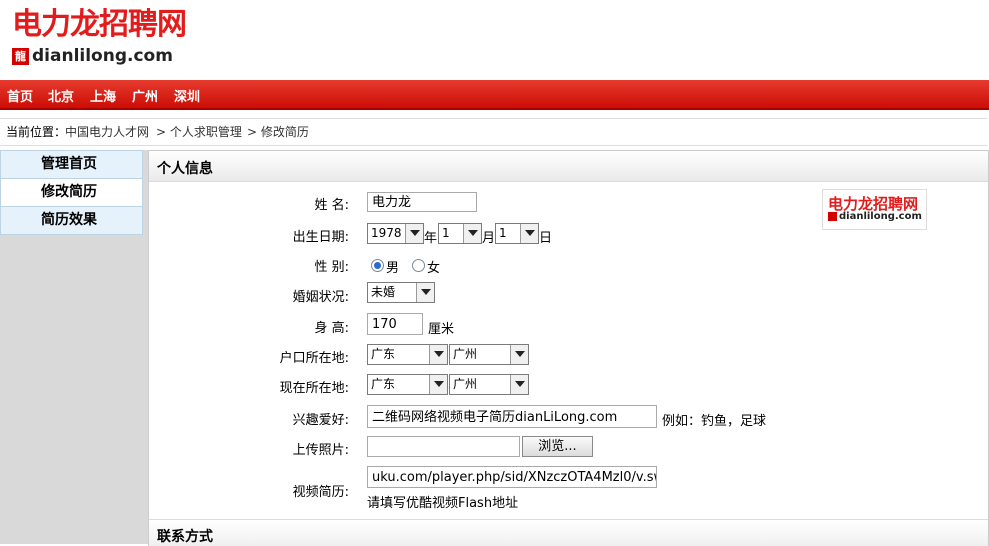 The image size is (989, 546). What do you see at coordinates (489, 238) in the screenshot?
I see `month-unit: 月` at bounding box center [489, 238].